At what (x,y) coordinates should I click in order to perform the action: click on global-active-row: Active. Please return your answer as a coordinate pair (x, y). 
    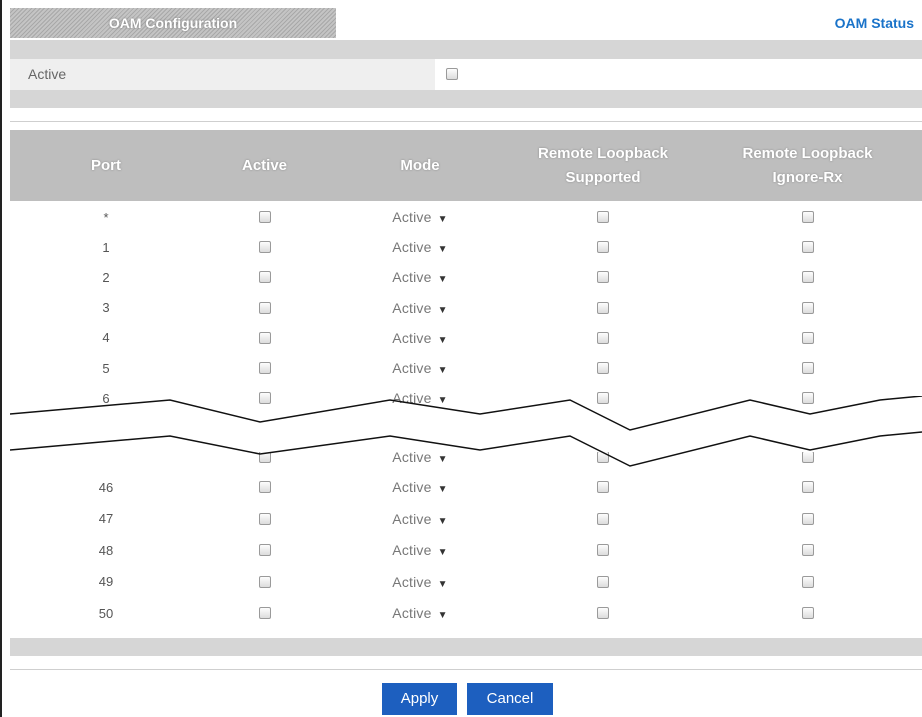
    Looking at the image, I should click on (466, 74).